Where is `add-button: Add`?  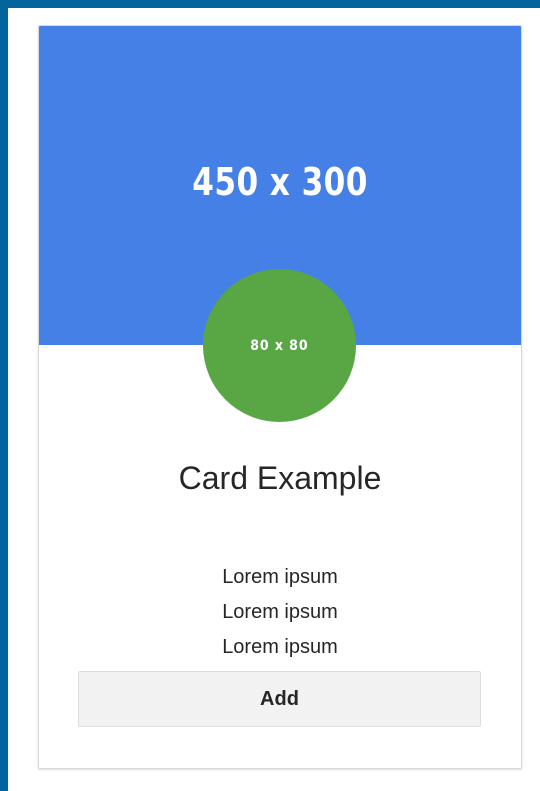
add-button: Add is located at coordinates (279, 699).